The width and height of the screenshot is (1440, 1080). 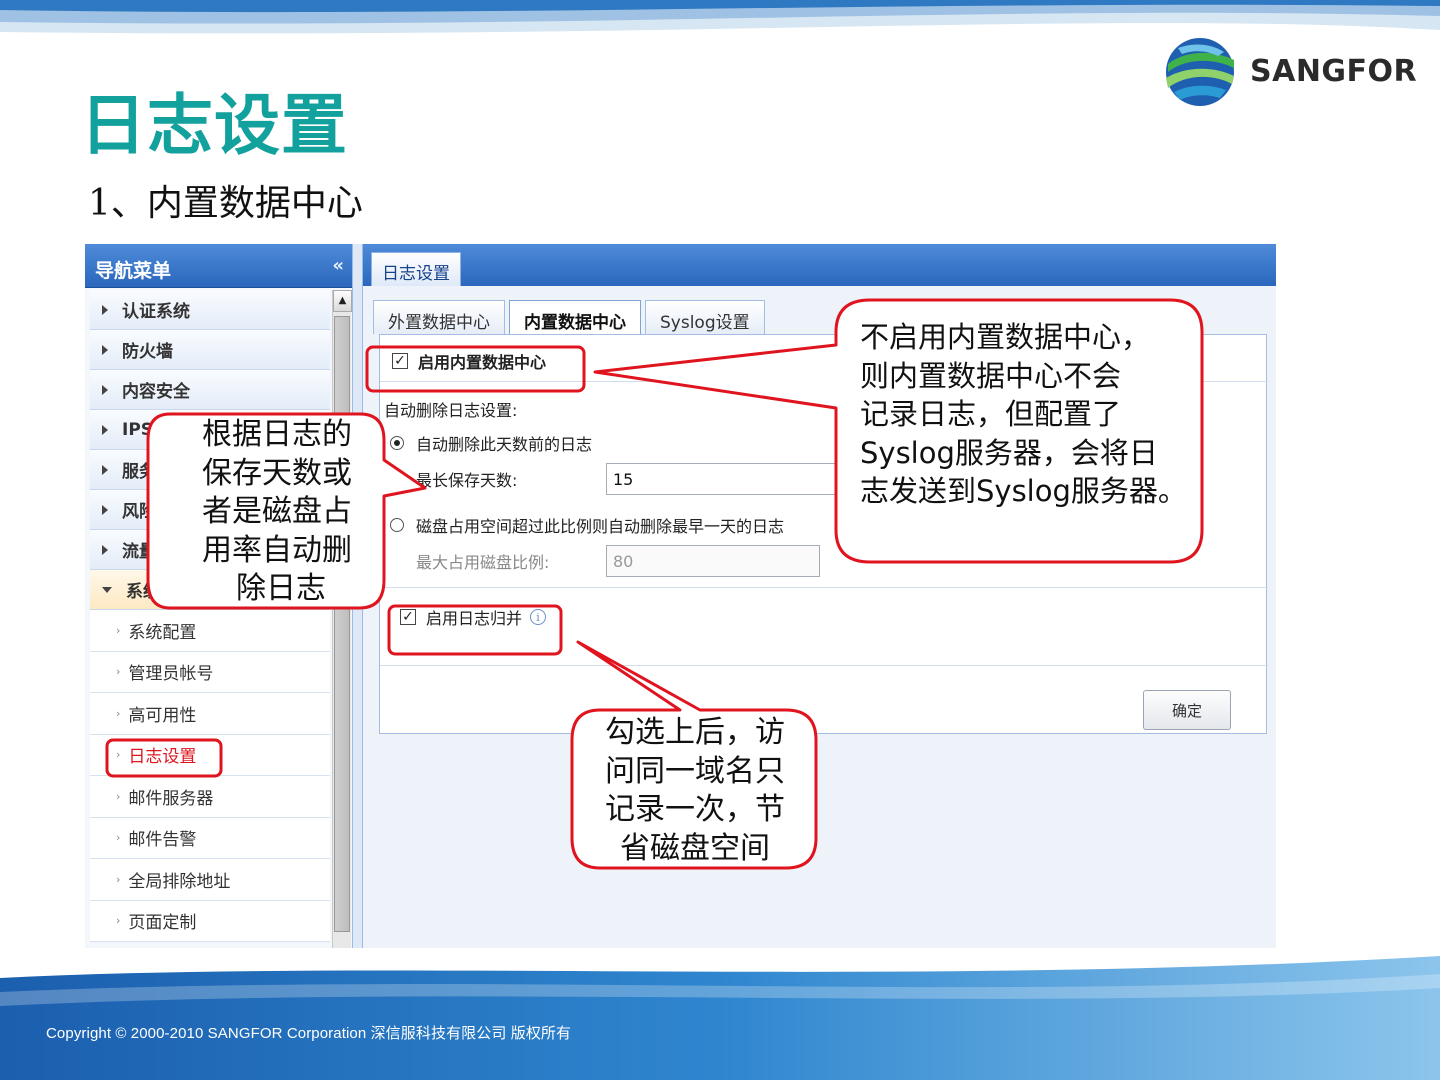 What do you see at coordinates (713, 561) in the screenshot?
I see `max-disk-input: 80` at bounding box center [713, 561].